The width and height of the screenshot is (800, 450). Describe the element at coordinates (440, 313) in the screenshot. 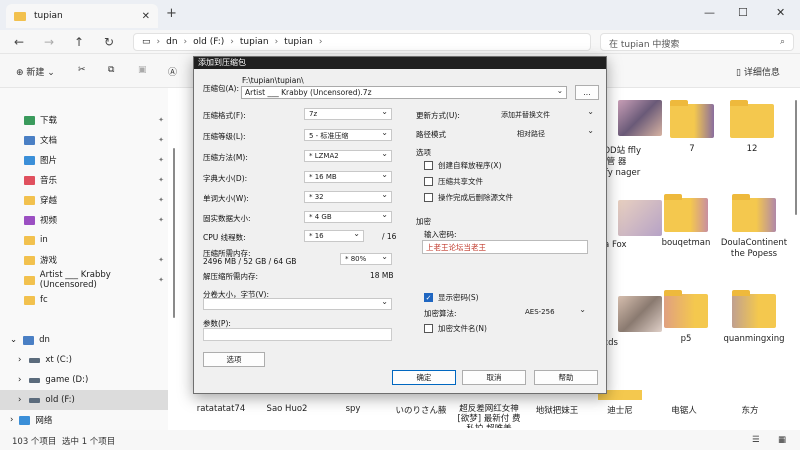

I see `enc-method-label: 加密算法:` at that location.